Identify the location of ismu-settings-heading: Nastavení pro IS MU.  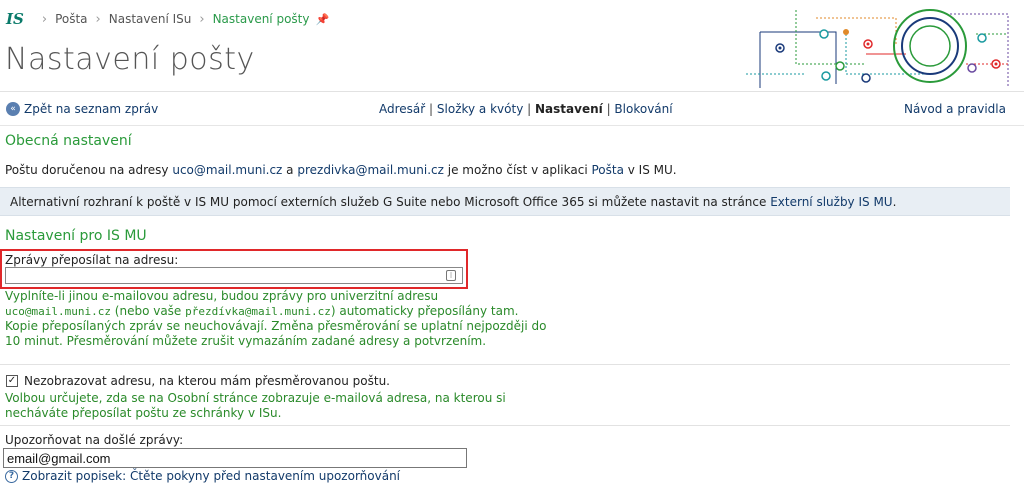
(76, 236).